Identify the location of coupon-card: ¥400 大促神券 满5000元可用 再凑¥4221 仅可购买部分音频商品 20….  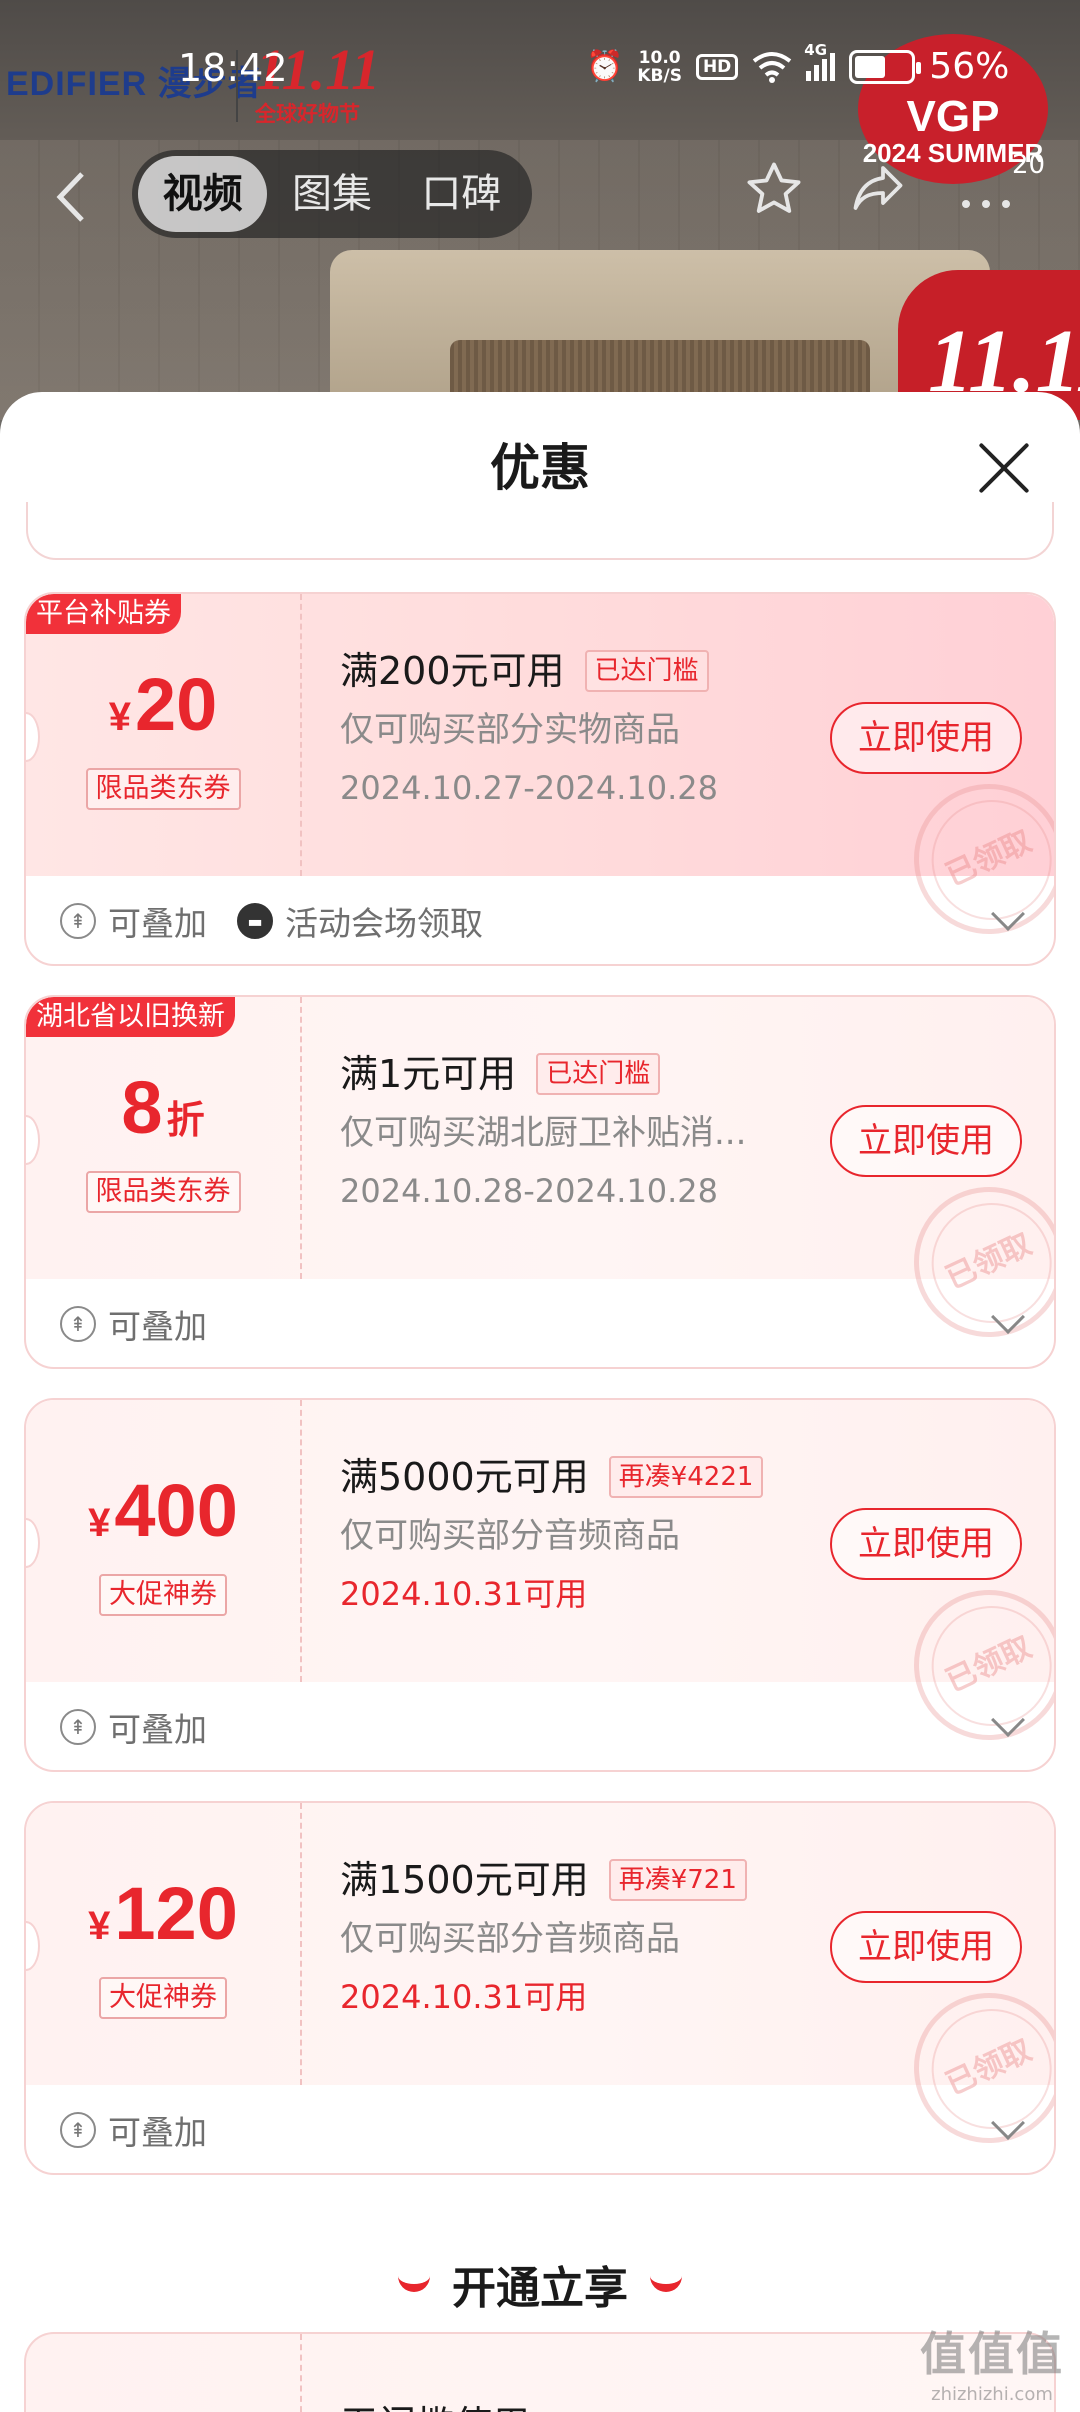
(540, 1585).